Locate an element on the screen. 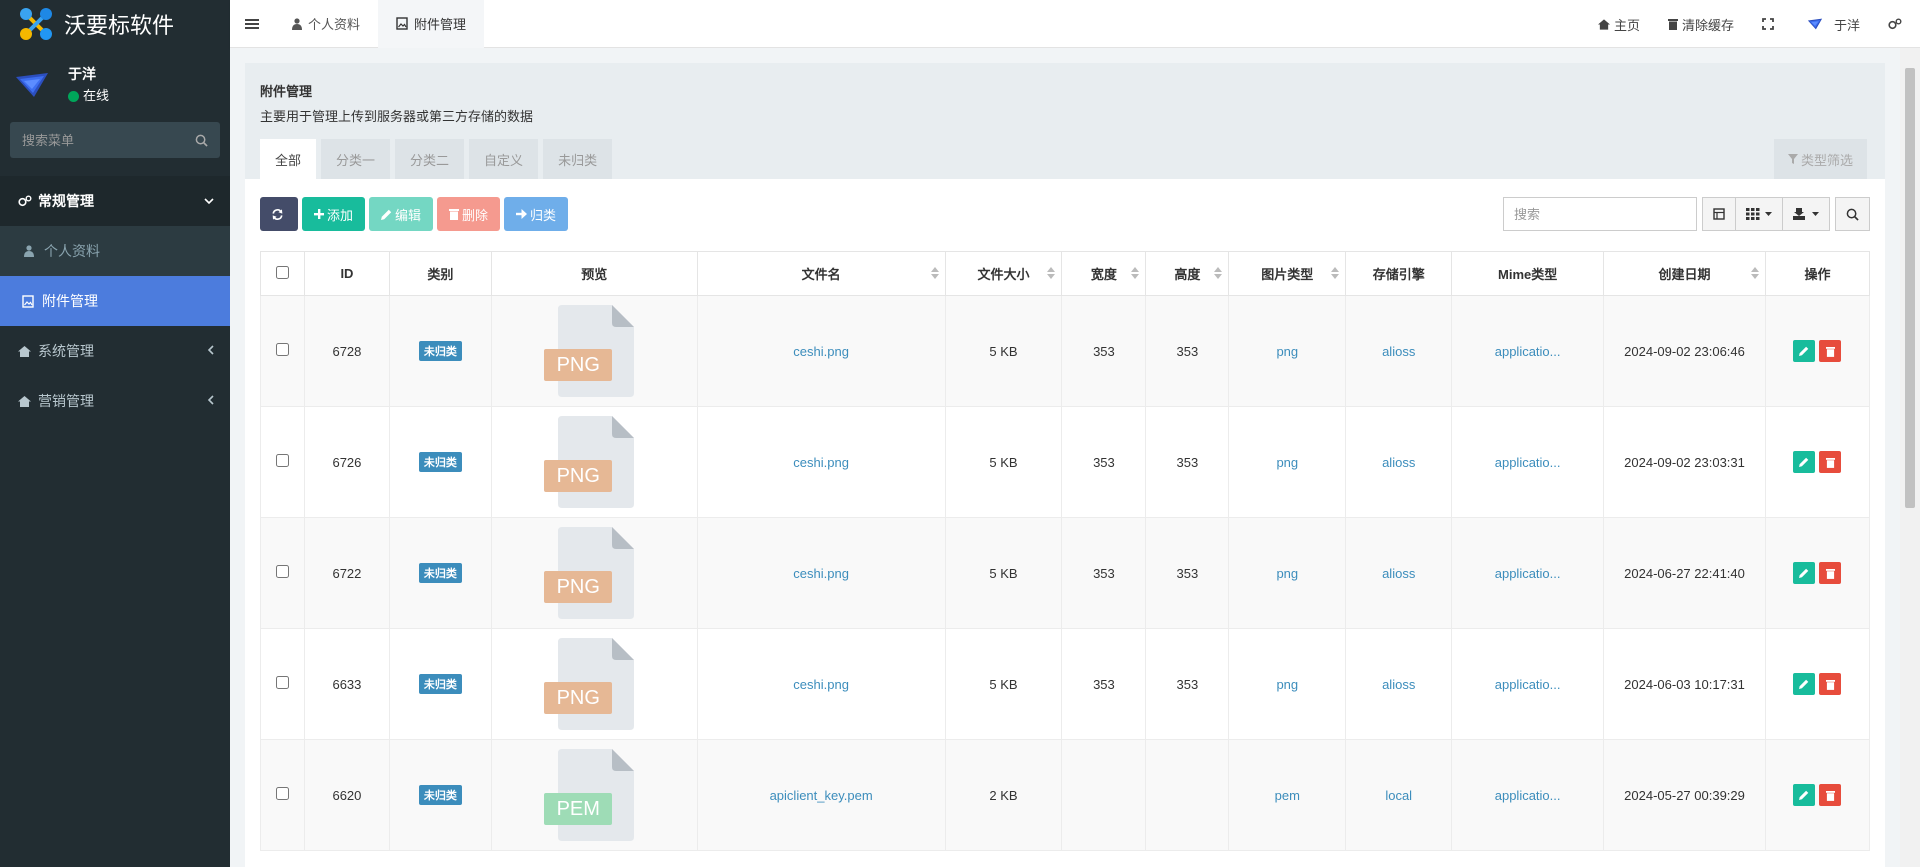 The height and width of the screenshot is (867, 1920). arrow-right-icon is located at coordinates (522, 214).